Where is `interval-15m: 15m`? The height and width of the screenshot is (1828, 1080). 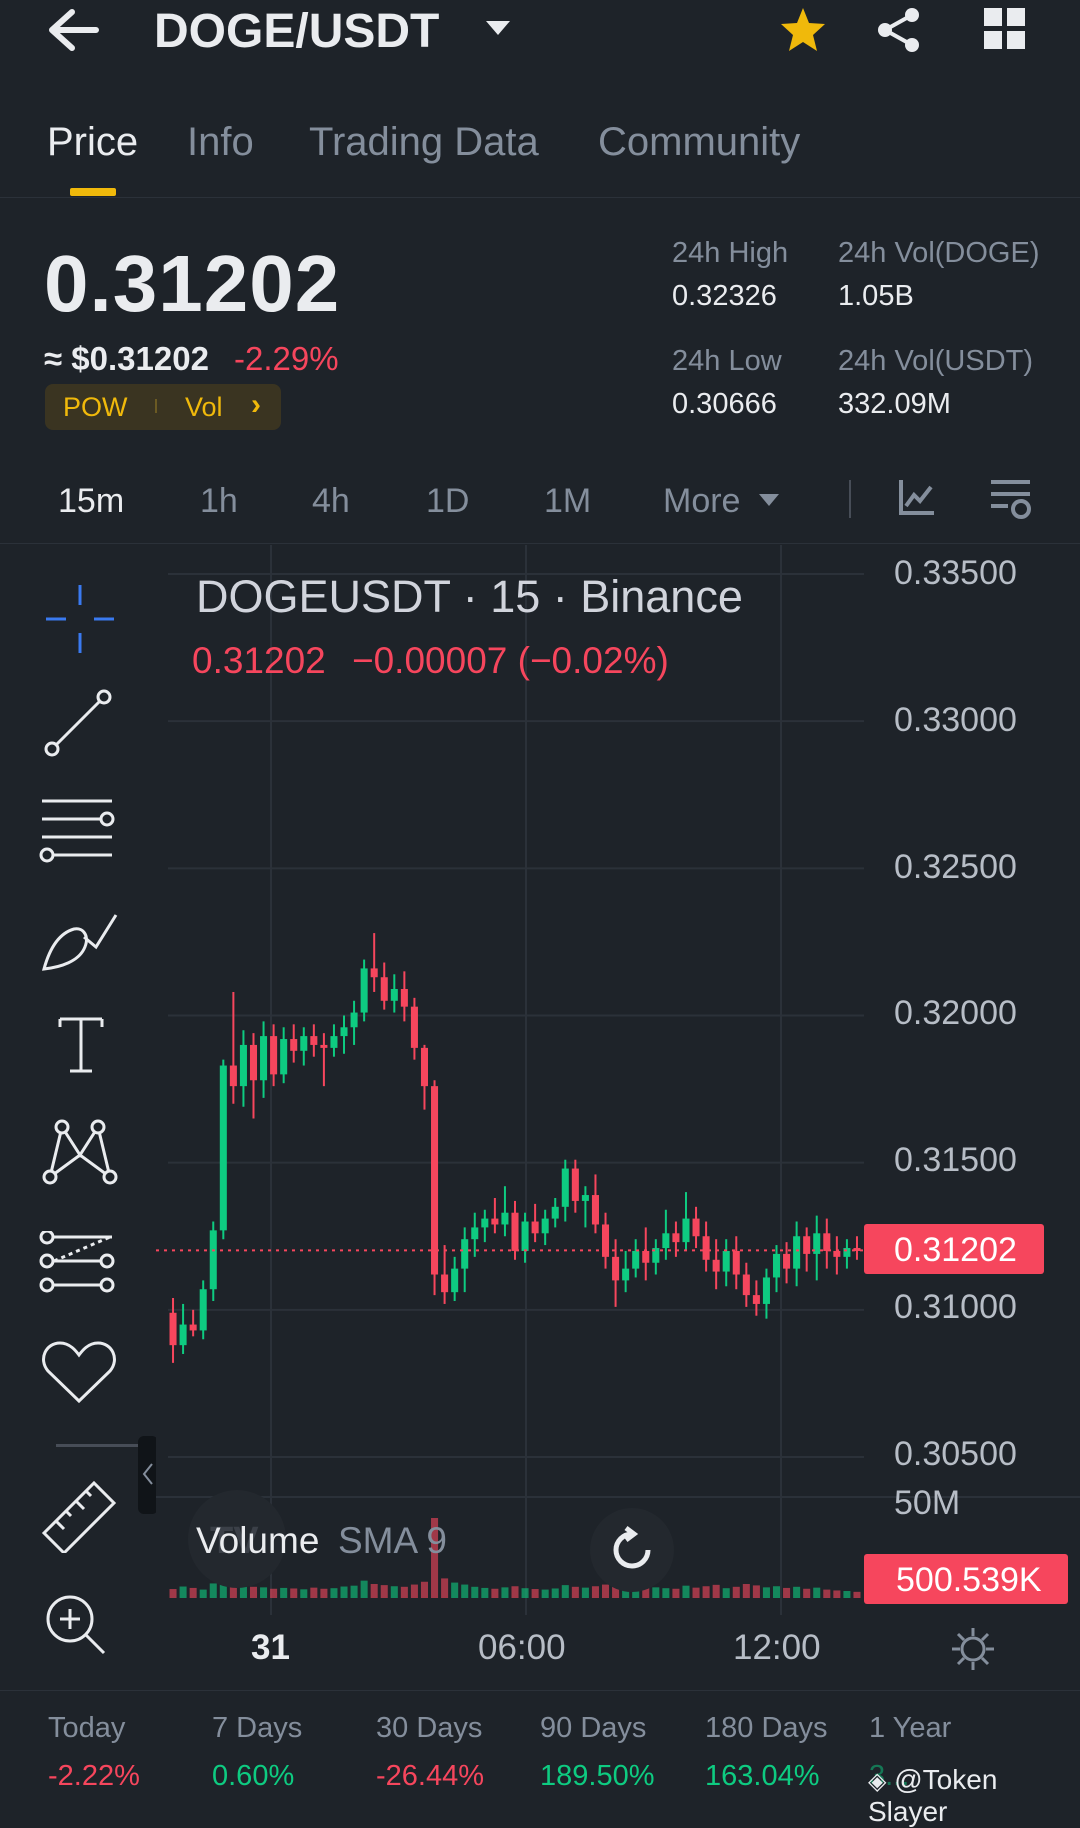
interval-15m: 15m is located at coordinates (91, 501).